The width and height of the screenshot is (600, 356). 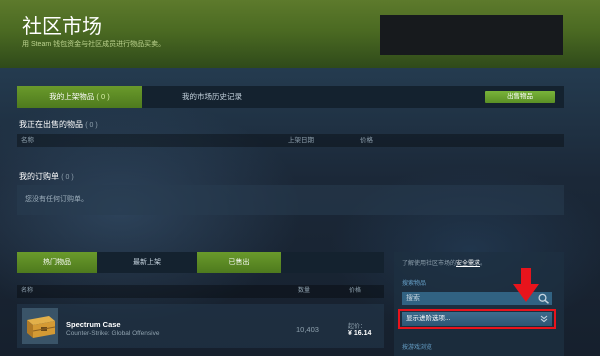 I want to click on column-listed-date: 上架日期, so click(x=301, y=140).